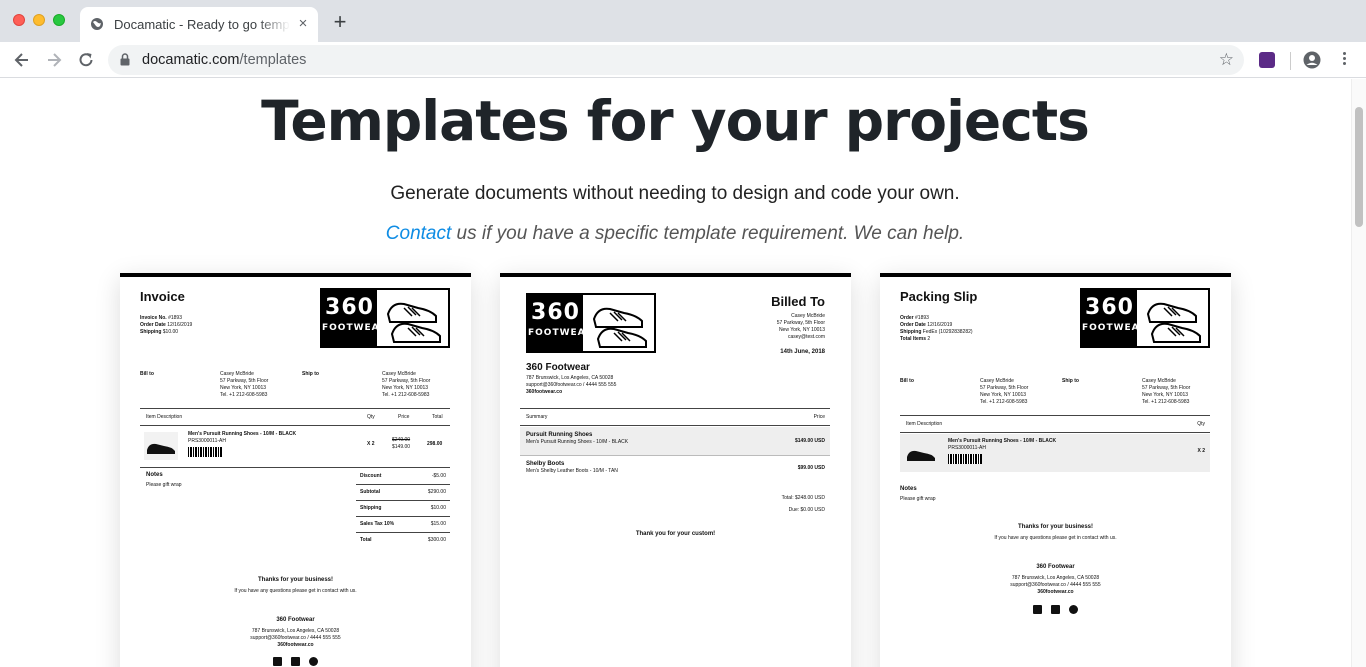 The width and height of the screenshot is (1366, 667). I want to click on invoice-title: Invoice, so click(162, 296).